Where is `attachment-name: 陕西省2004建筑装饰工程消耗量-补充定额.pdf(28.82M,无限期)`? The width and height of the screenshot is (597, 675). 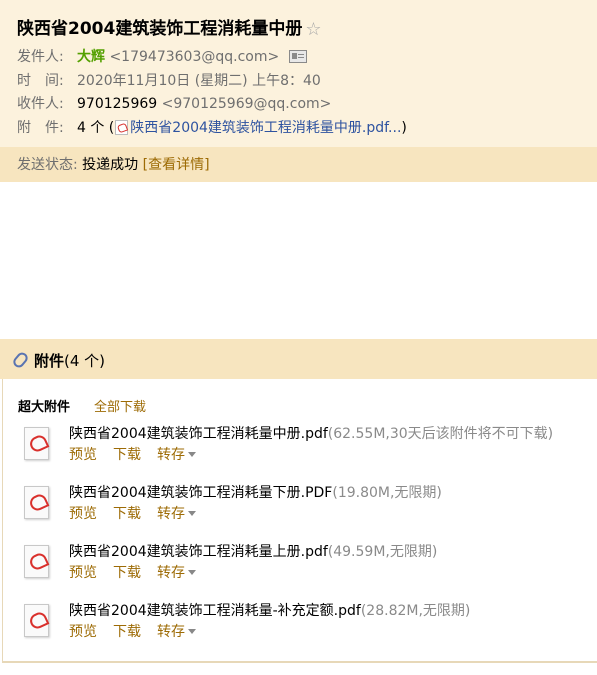 attachment-name: 陕西省2004建筑装饰工程消耗量-补充定额.pdf(28.82M,无限期) is located at coordinates (269, 610).